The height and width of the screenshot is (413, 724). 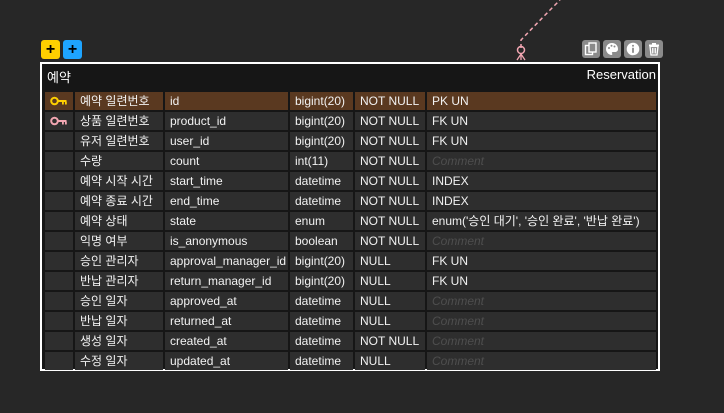 What do you see at coordinates (541, 221) in the screenshot?
I see `column-extra: enum('승인 대기', '승인 완료', '반납 완료')` at bounding box center [541, 221].